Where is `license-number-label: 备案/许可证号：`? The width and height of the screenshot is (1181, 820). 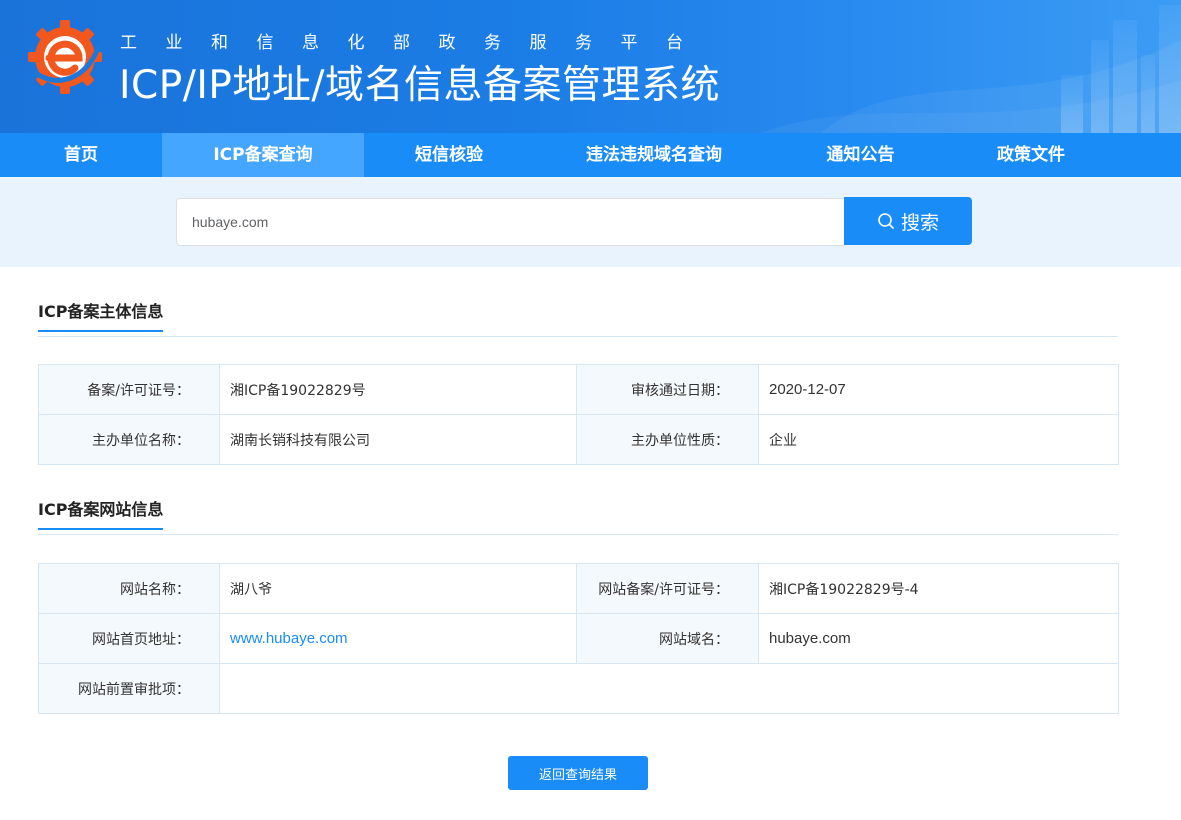
license-number-label: 备案/许可证号： is located at coordinates (129, 389).